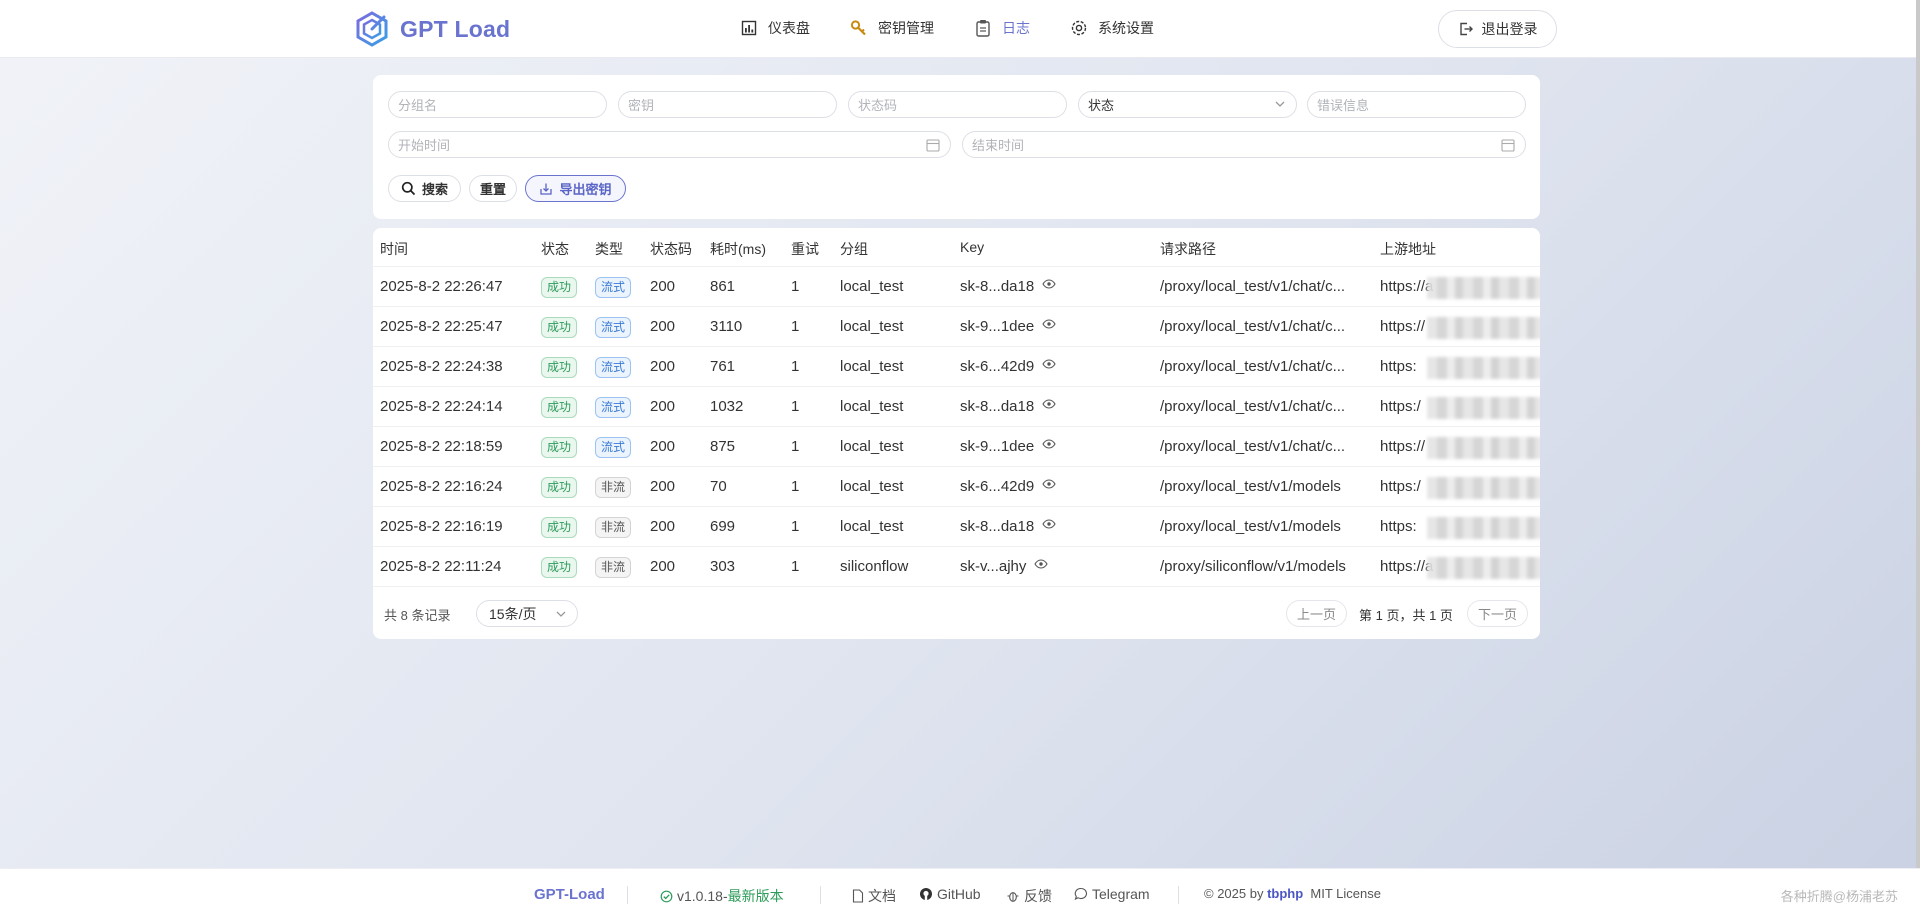 The image size is (1920, 919). What do you see at coordinates (1416, 104) in the screenshot?
I see `error-filter-input: 错误信息` at bounding box center [1416, 104].